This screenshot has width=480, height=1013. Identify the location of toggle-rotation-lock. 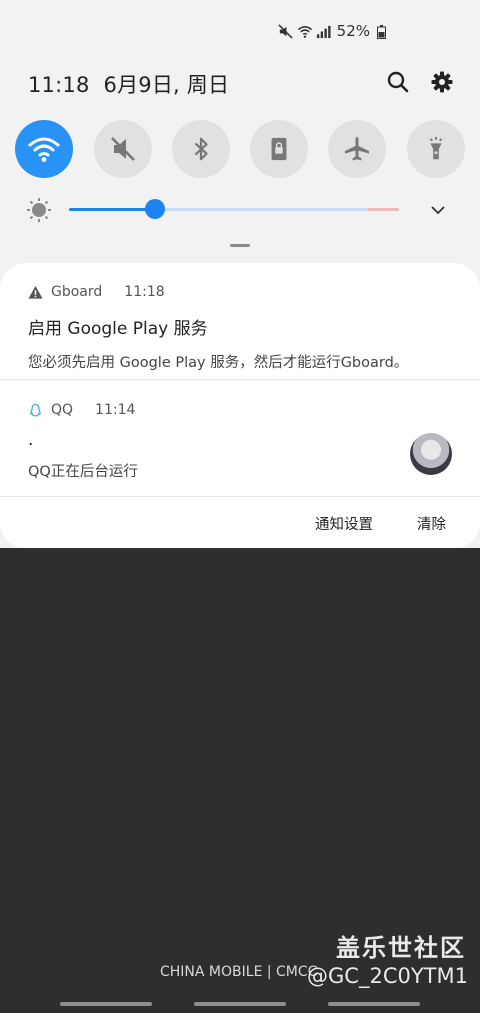
(279, 149).